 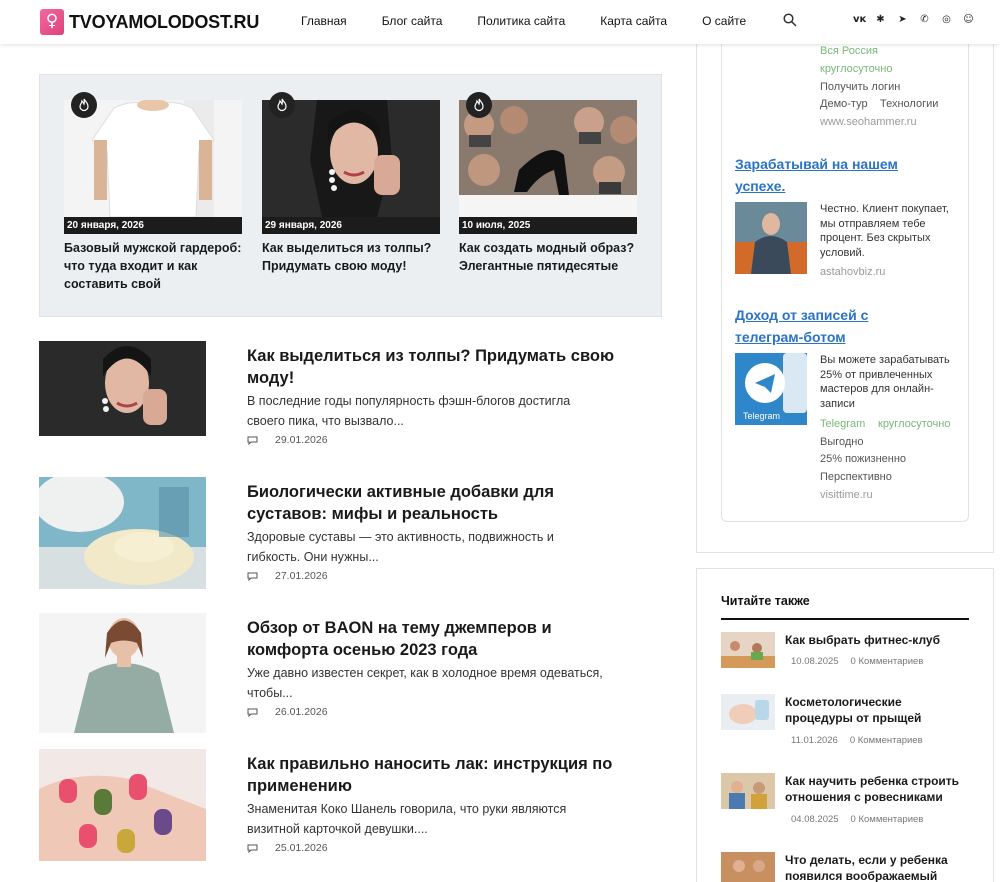 I want to click on featured-date: 29 января, 2026, so click(x=351, y=225).